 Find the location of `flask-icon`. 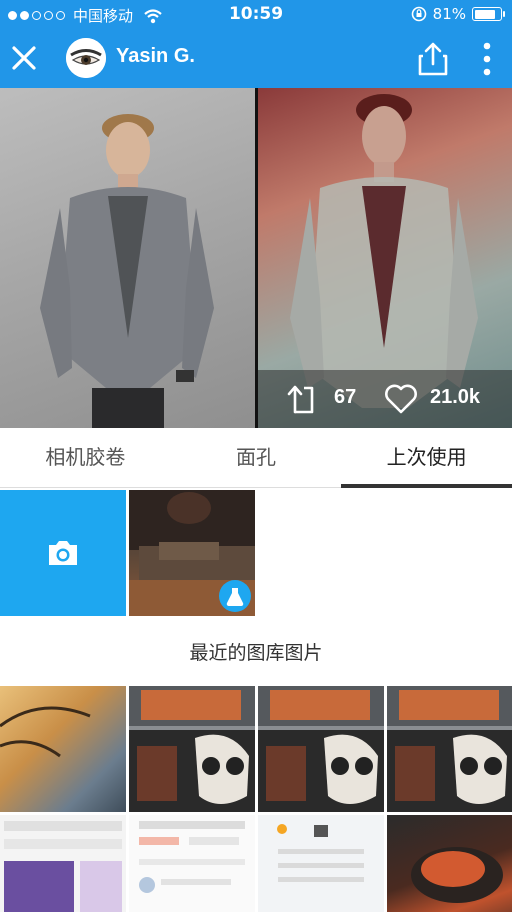

flask-icon is located at coordinates (235, 596).